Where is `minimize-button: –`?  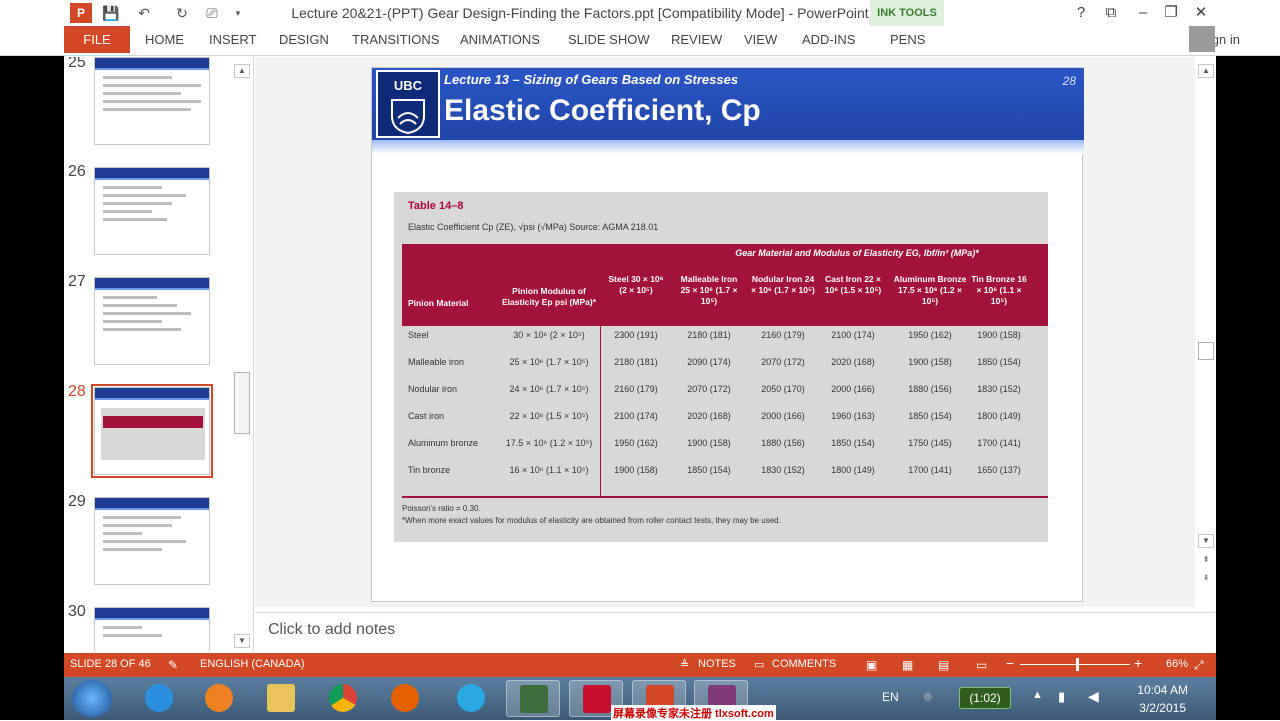
minimize-button: – is located at coordinates (1143, 13).